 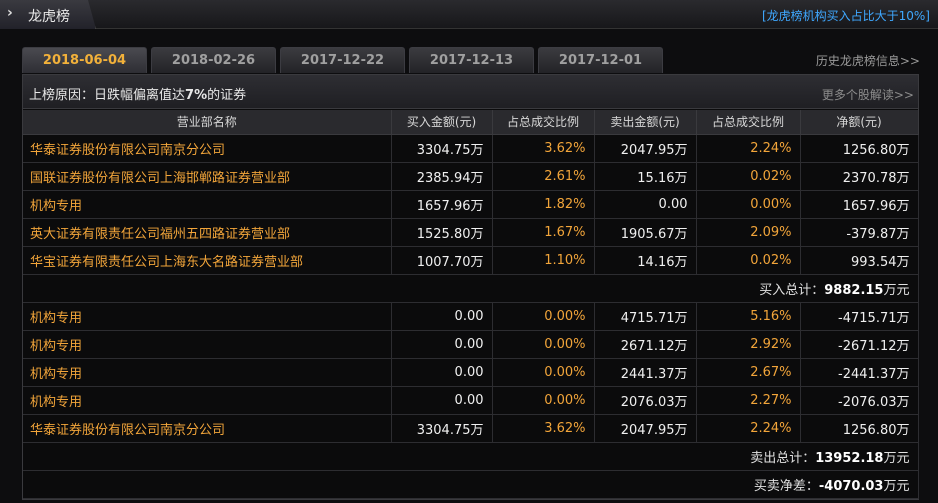 I want to click on buy-amount: 1007.70万, so click(x=442, y=260).